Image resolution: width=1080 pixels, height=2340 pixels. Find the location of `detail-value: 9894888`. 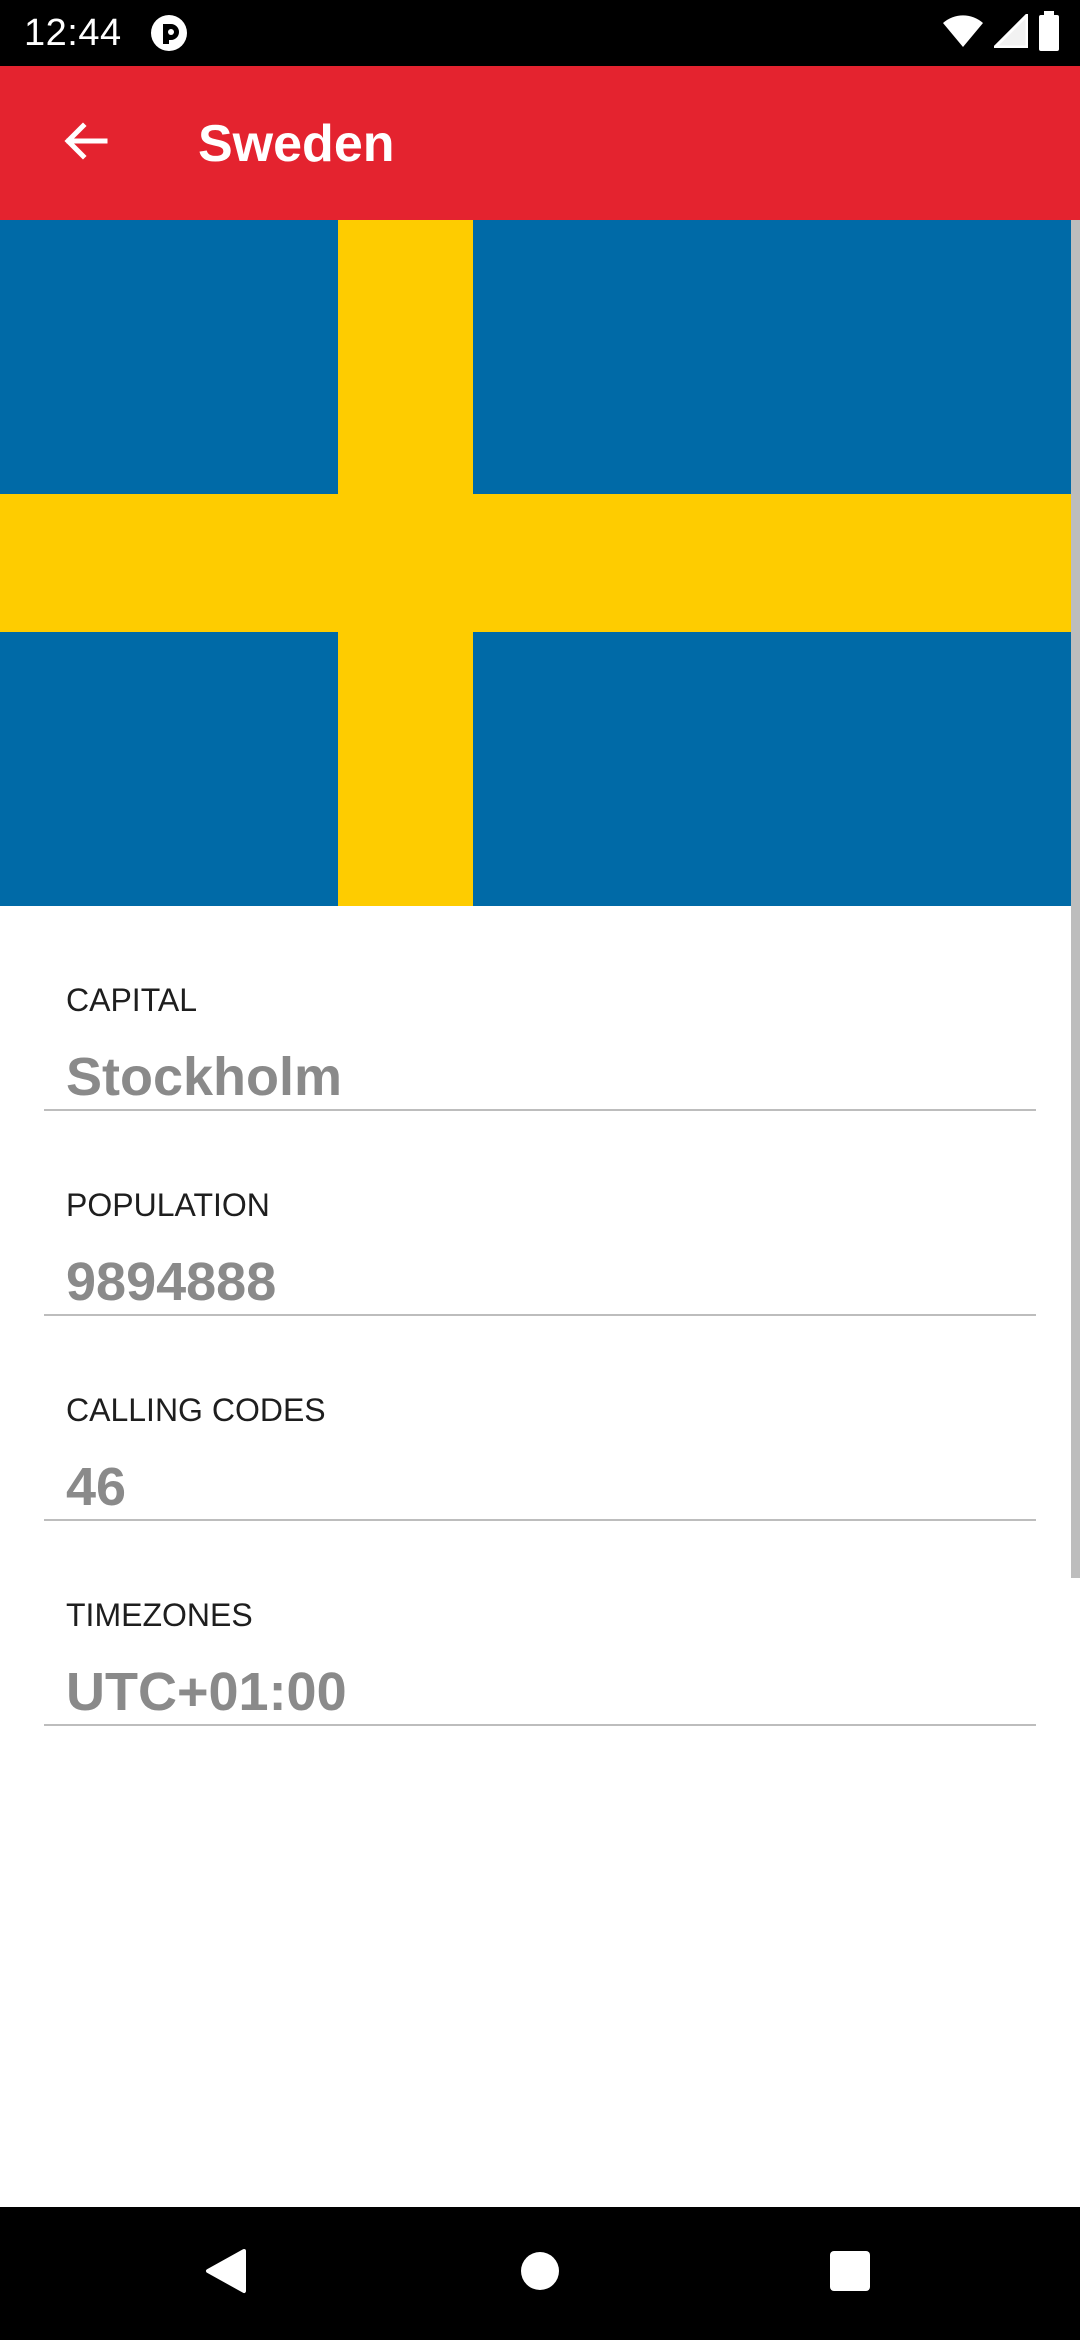

detail-value: 9894888 is located at coordinates (171, 1282).